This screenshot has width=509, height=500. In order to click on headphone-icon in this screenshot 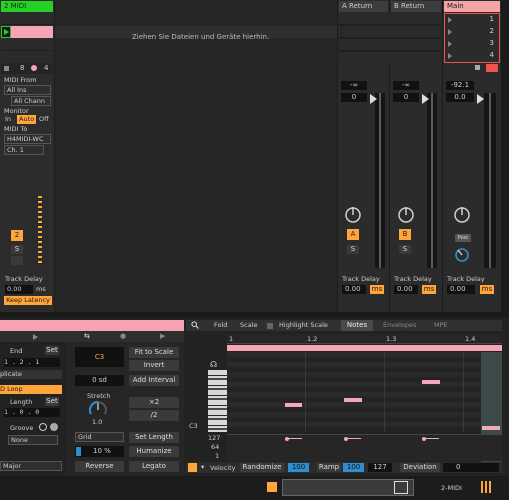, I will do `click(17, 260)`.